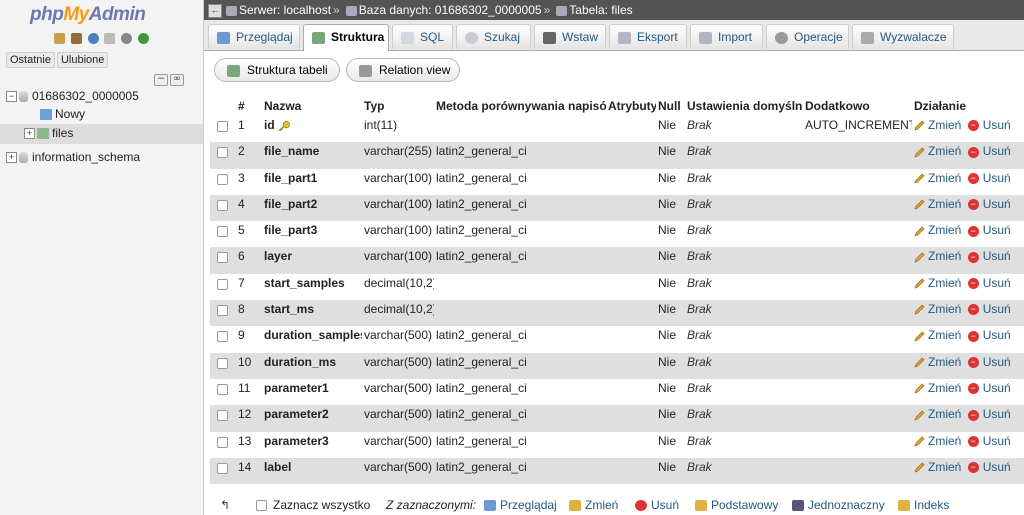 The image size is (1024, 515). I want to click on tab-browse: Przeglądaj, so click(254, 36).